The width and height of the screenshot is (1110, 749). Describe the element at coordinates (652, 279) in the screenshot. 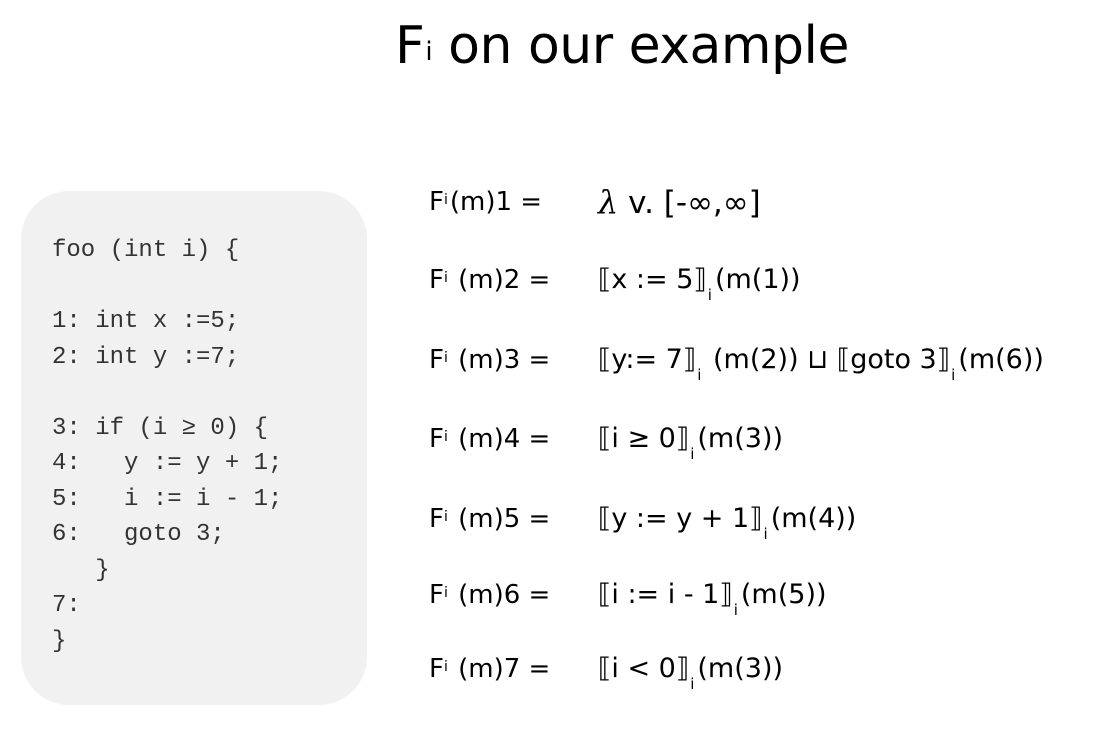

I see `rhs-segment: ⟦x := 5⟧` at that location.